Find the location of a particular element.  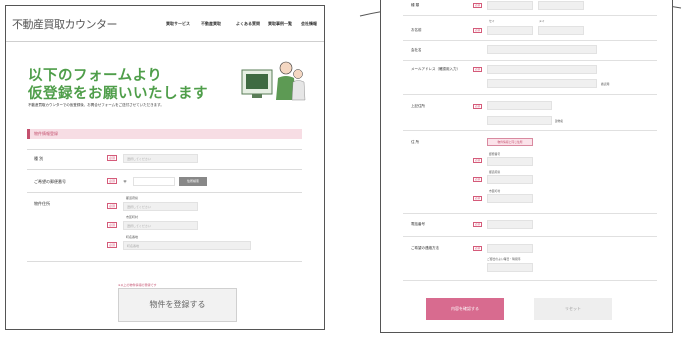

phone-input is located at coordinates (510, 224).